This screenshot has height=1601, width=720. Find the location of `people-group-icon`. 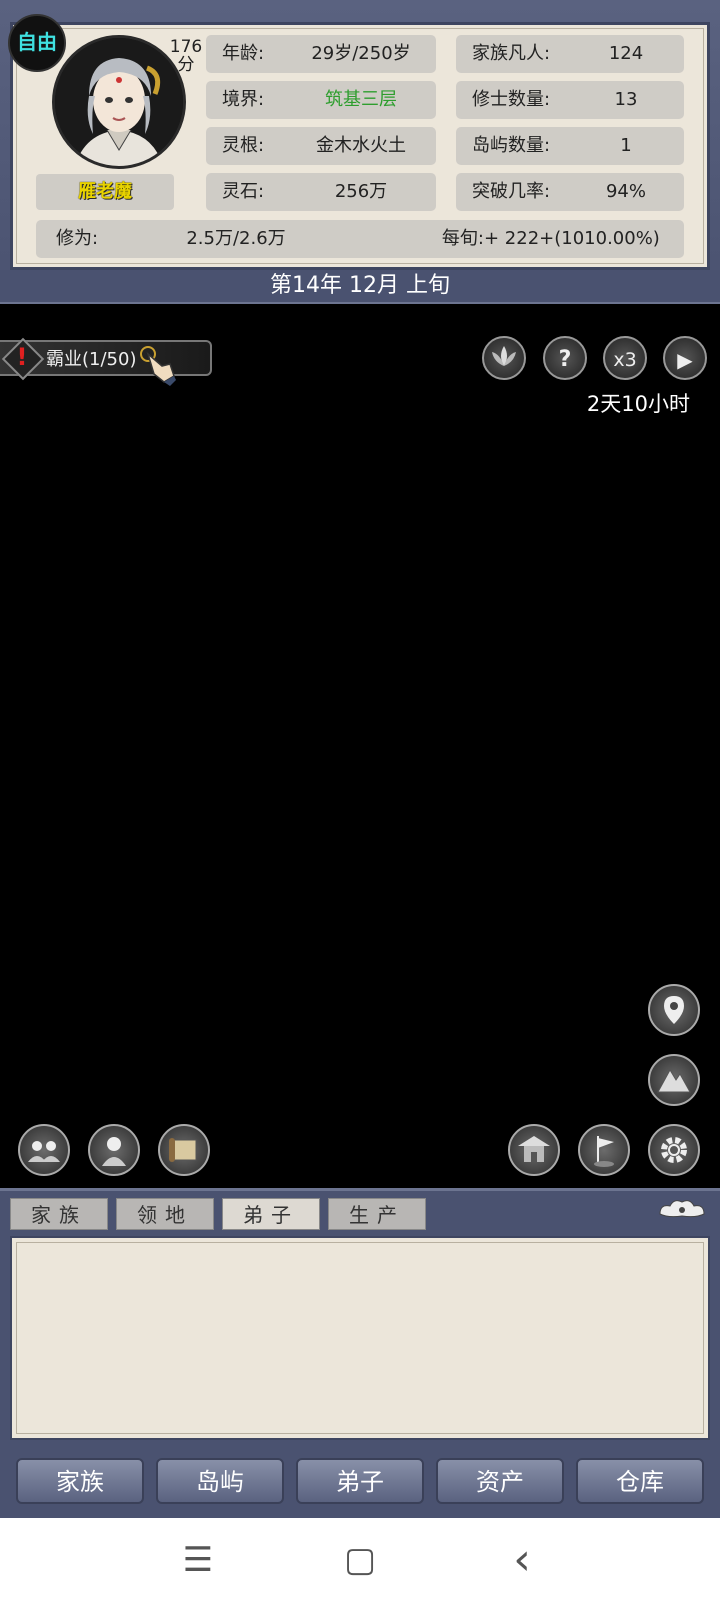

people-group-icon is located at coordinates (44, 1151).